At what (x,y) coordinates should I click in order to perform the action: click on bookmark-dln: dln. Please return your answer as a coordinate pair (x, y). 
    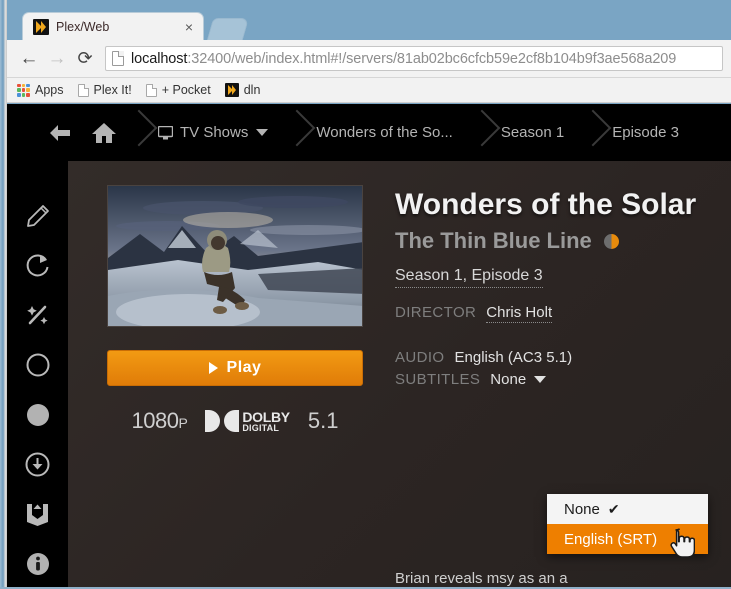
    Looking at the image, I should click on (242, 90).